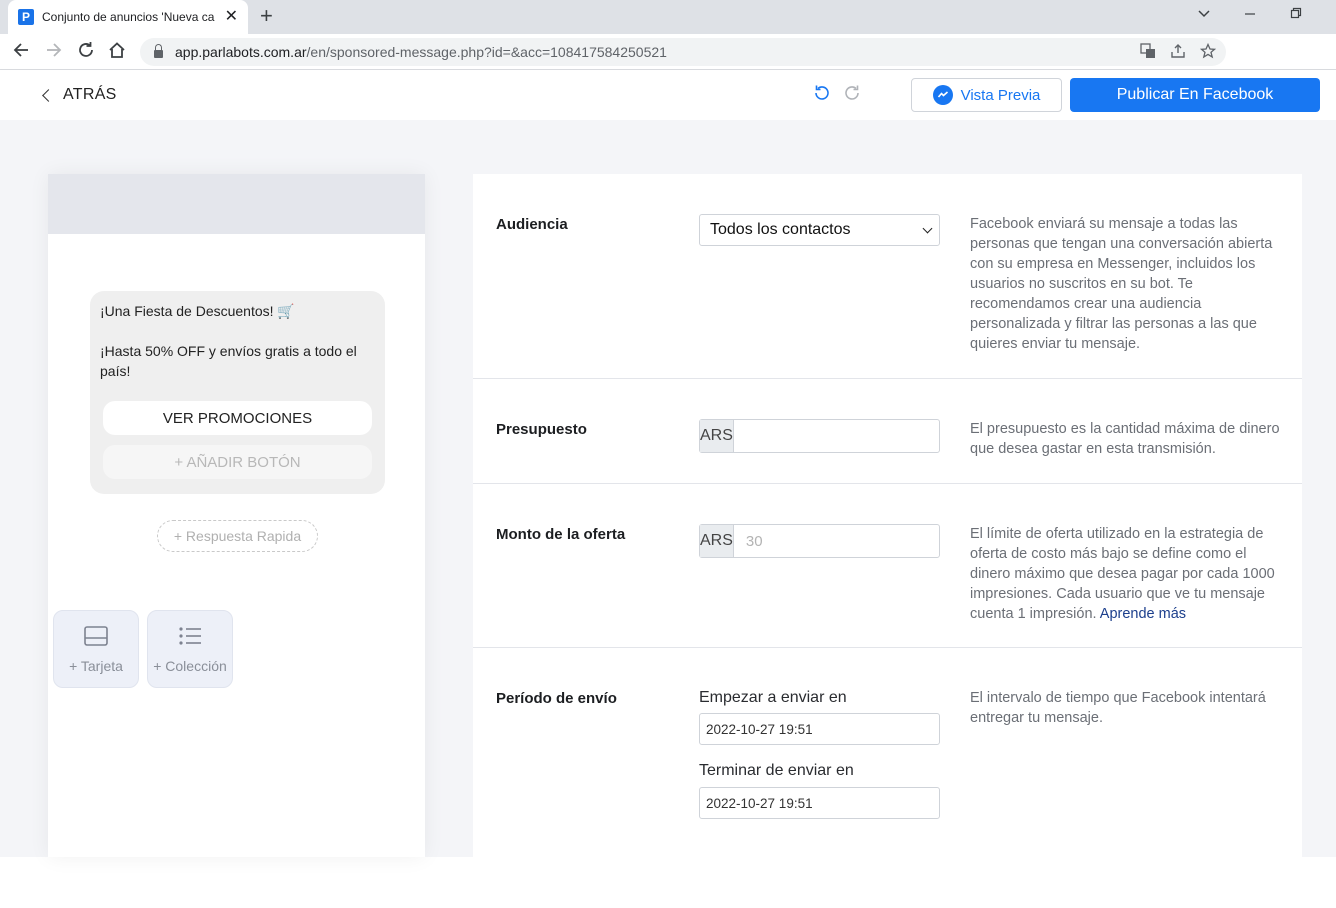 Image resolution: width=1336 pixels, height=908 pixels. What do you see at coordinates (54, 52) in the screenshot?
I see `forward-arrow-icon` at bounding box center [54, 52].